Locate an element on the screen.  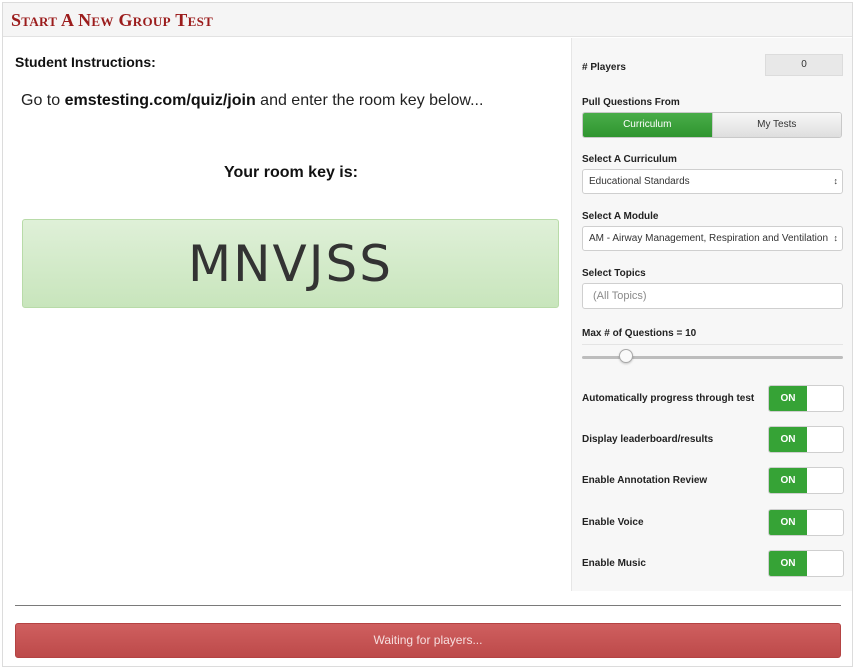
source-my-tests-button: My Tests is located at coordinates (776, 125).